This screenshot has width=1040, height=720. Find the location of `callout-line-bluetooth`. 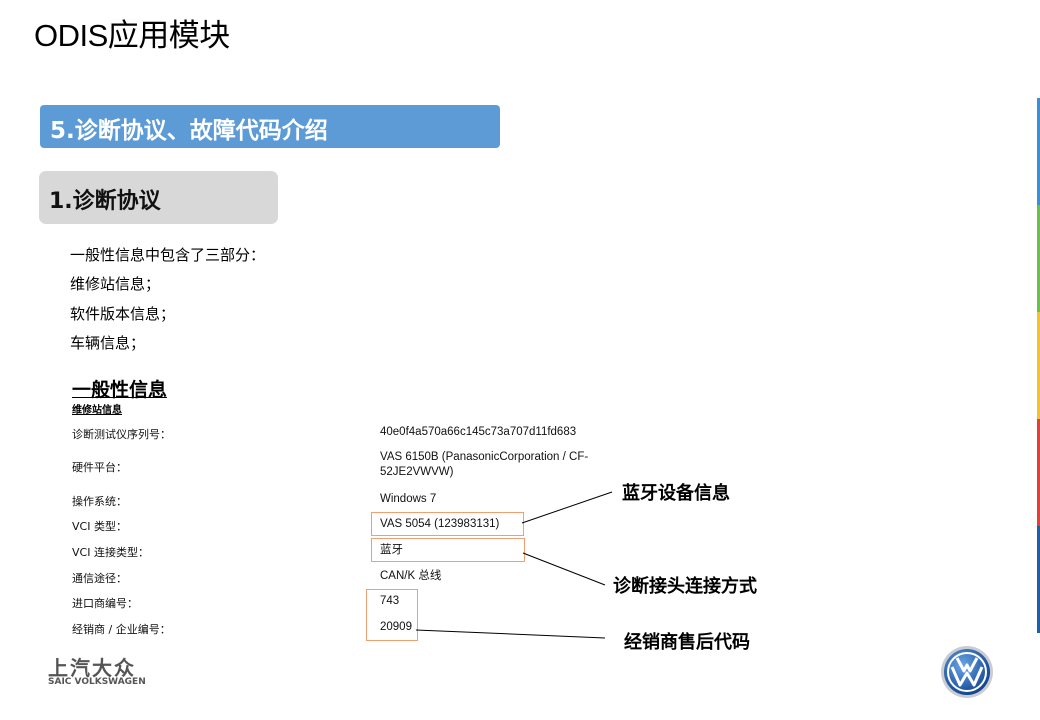

callout-line-bluetooth is located at coordinates (567, 507).